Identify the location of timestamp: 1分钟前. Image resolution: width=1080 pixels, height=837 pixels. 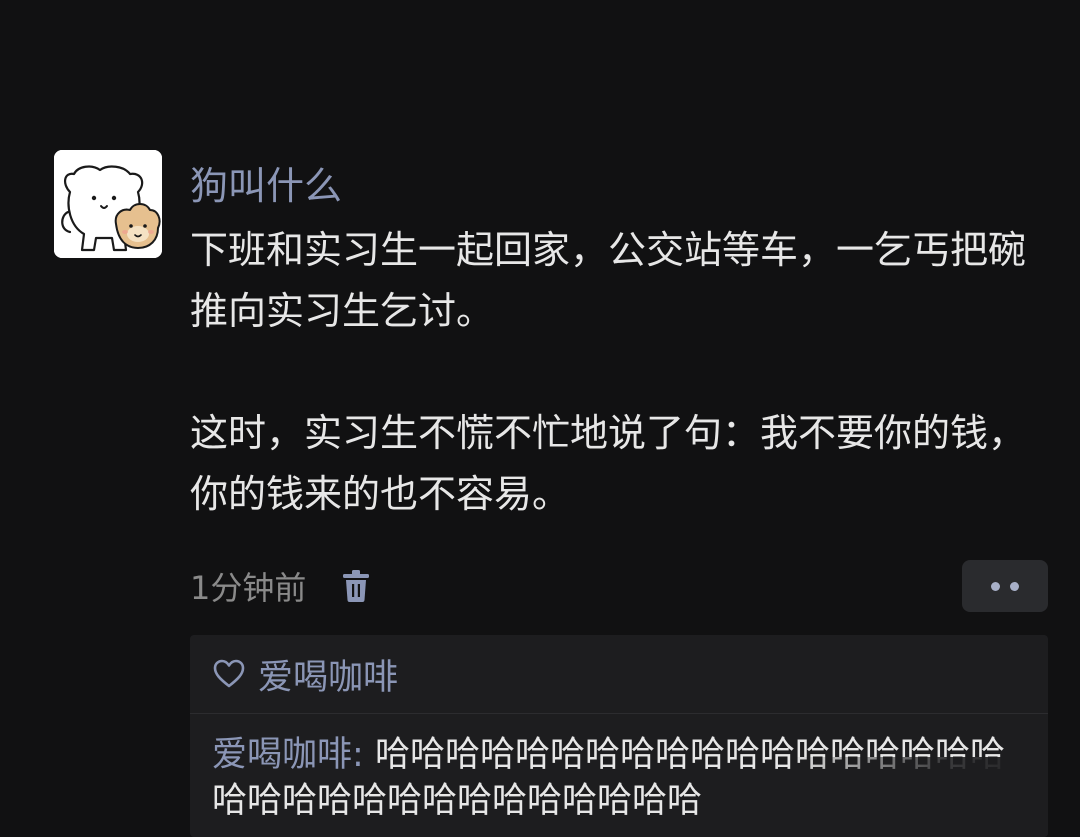
(248, 588).